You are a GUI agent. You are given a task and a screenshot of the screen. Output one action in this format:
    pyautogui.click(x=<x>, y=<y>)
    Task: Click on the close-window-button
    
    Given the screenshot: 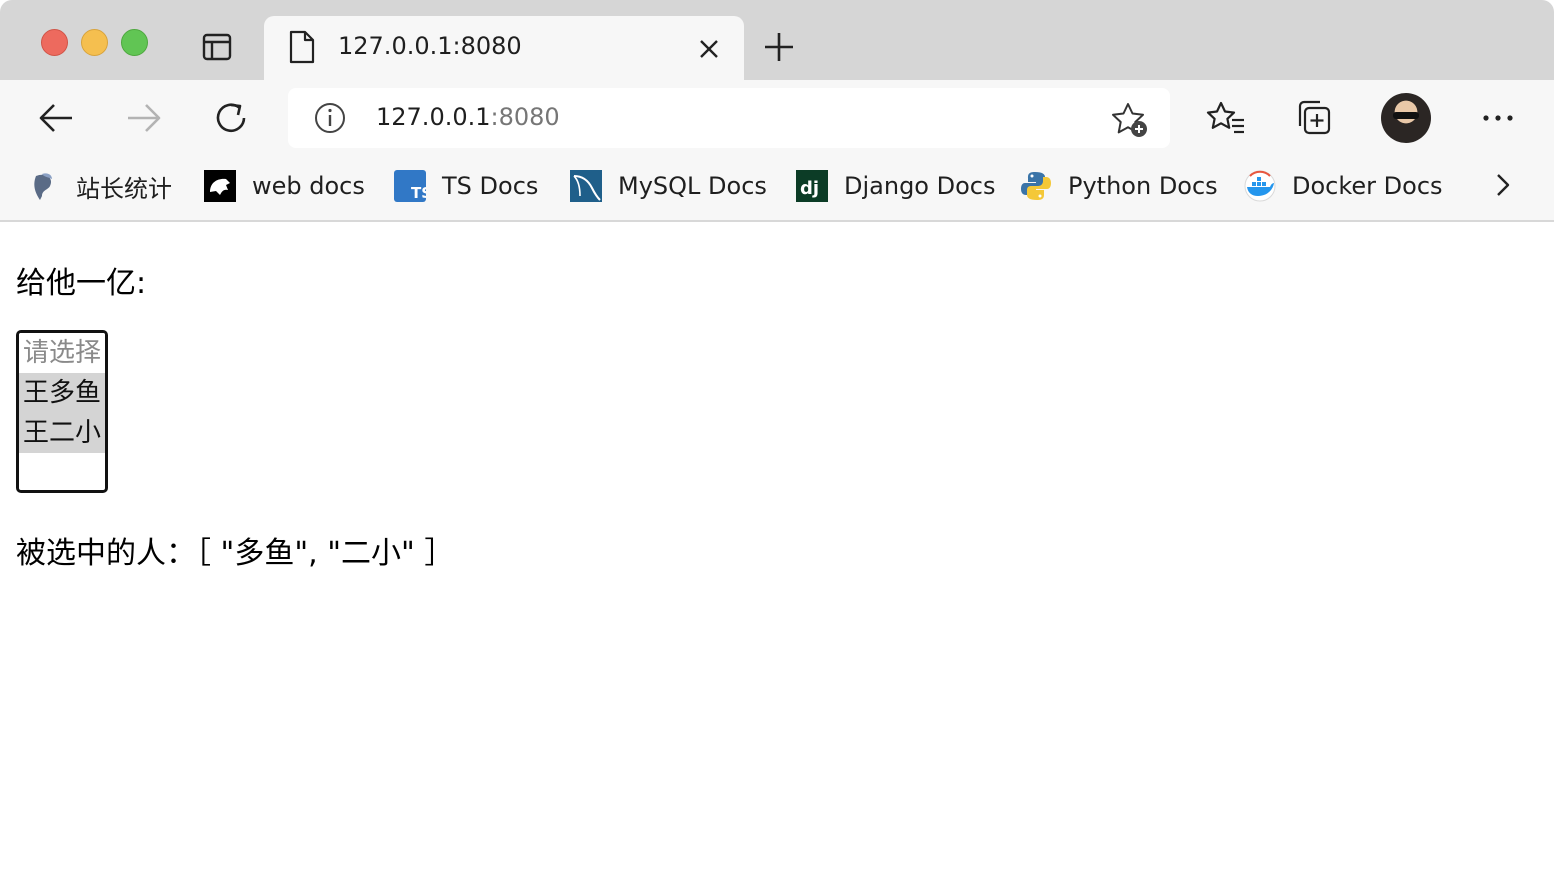 What is the action you would take?
    pyautogui.click(x=54, y=42)
    